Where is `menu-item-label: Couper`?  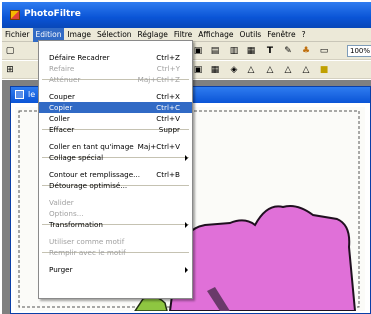 menu-item-label: Couper is located at coordinates (62, 96).